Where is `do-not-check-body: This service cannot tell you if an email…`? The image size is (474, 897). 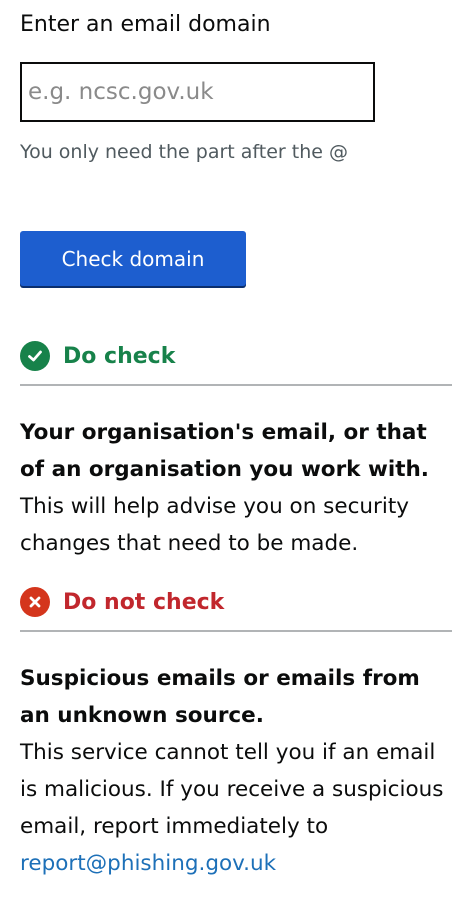 do-not-check-body: This service cannot tell you if an email… is located at coordinates (232, 789).